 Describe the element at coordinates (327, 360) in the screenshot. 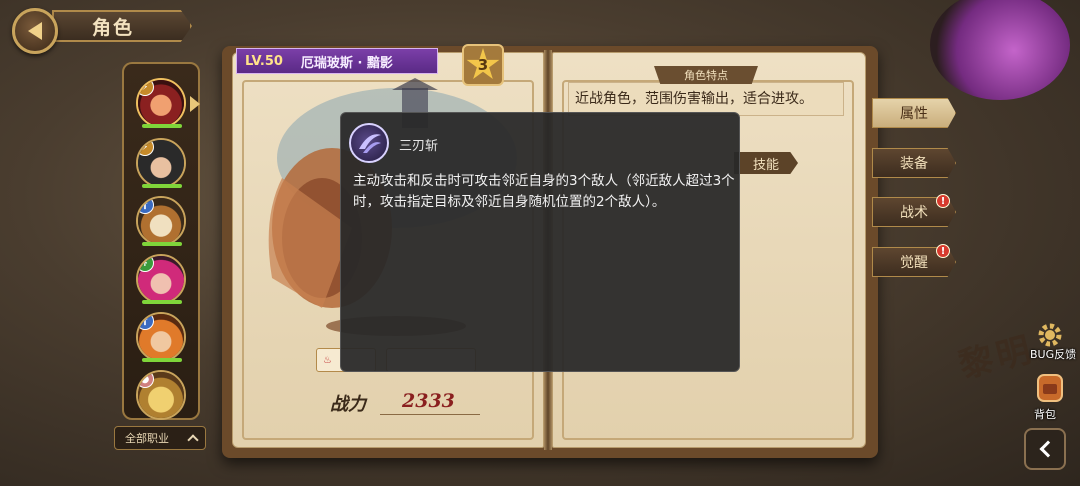

I see `flame-icon: ♨` at that location.